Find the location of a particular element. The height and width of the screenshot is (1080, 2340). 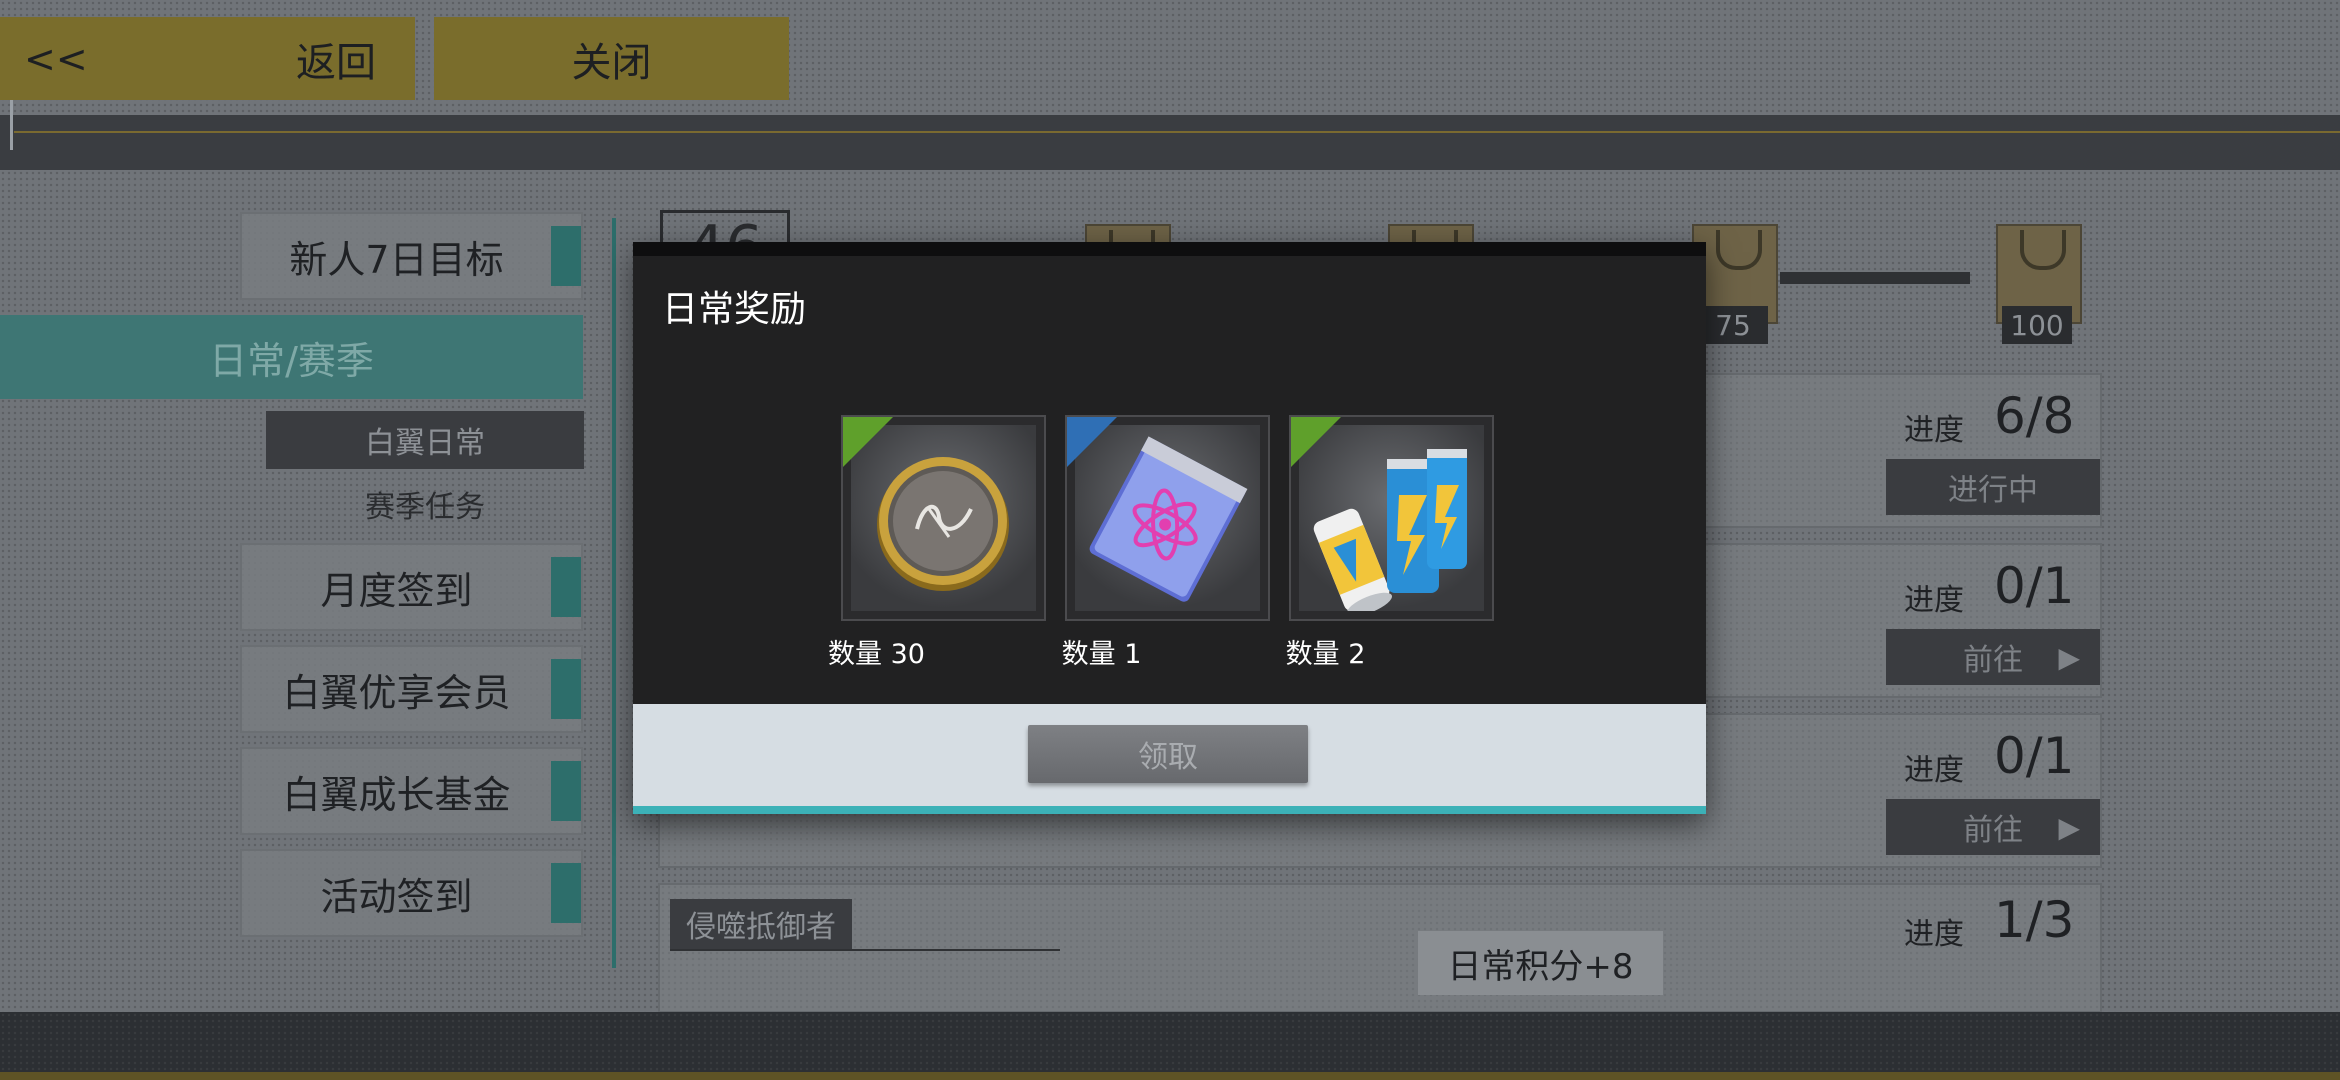

sidebar-item-newbie-7day: 新人7日目标 is located at coordinates (411, 256).